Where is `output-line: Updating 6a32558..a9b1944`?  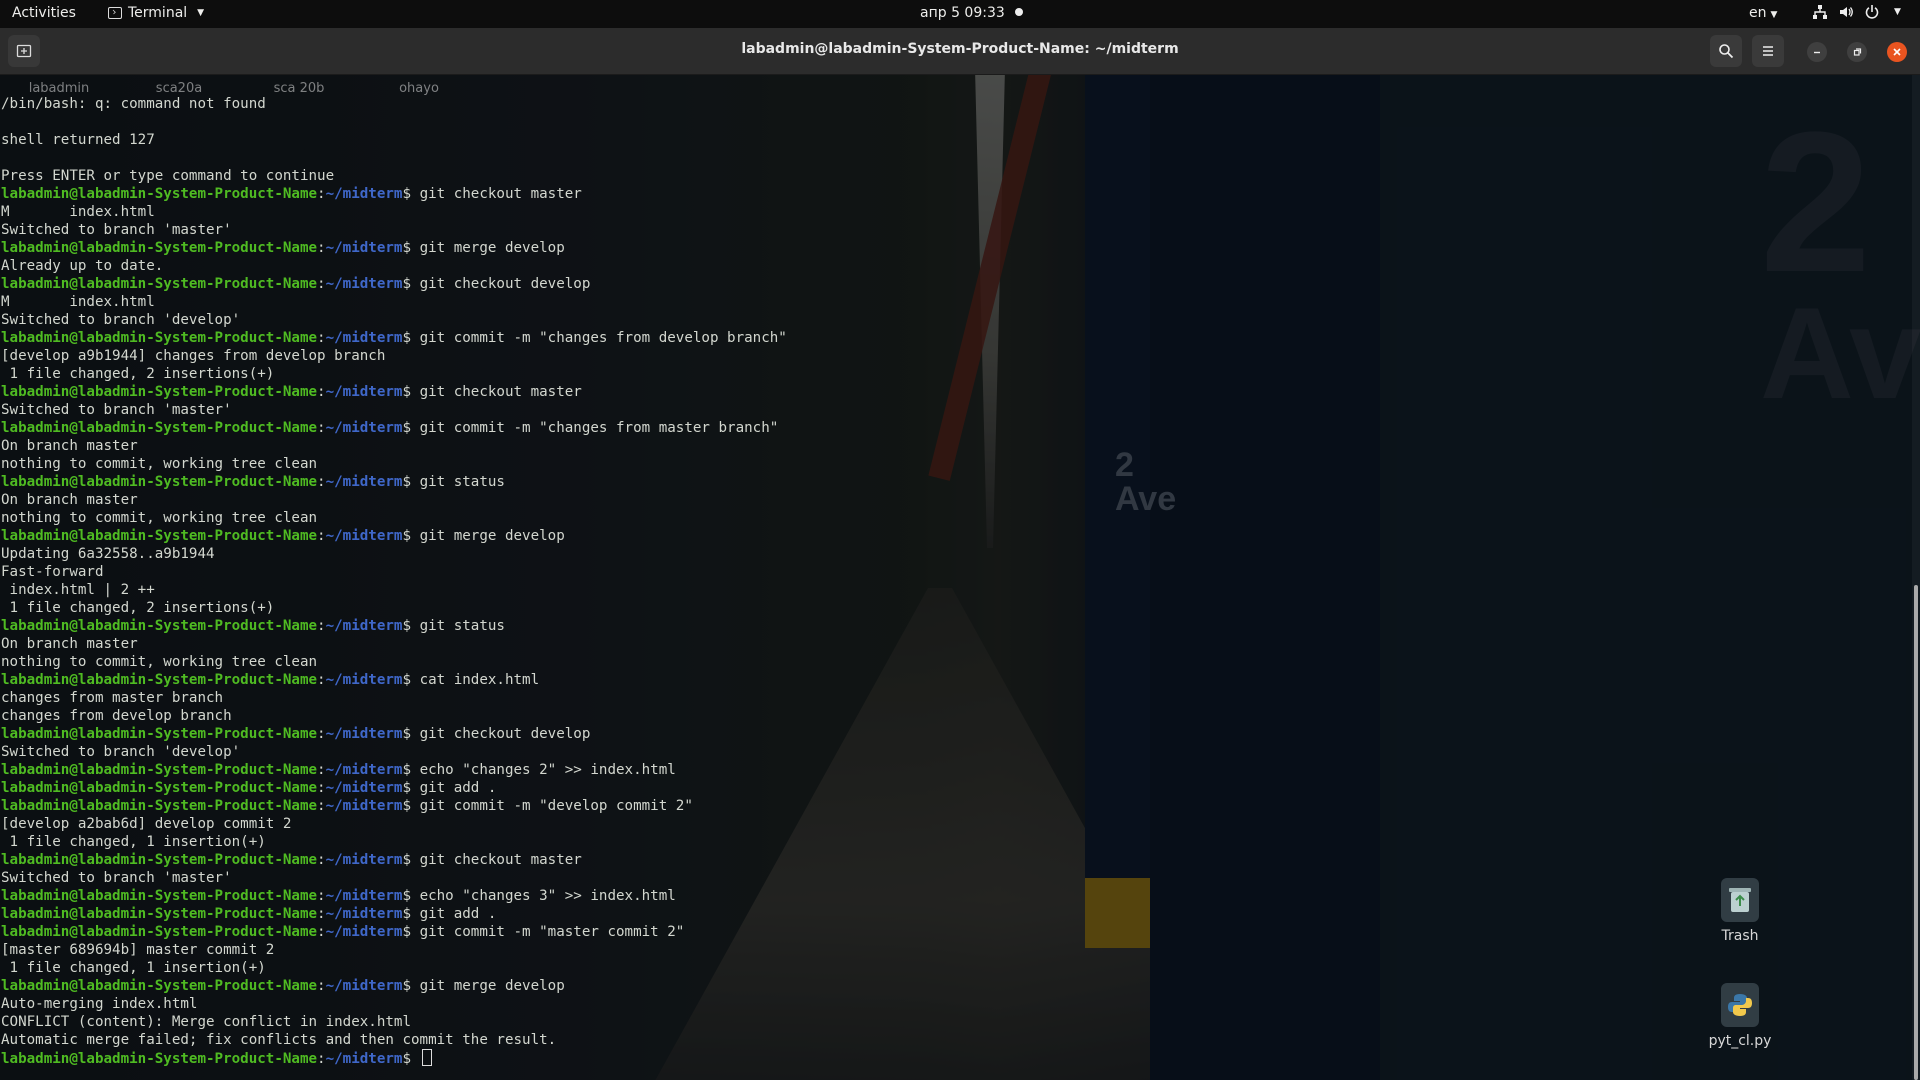
output-line: Updating 6a32558..a9b1944 is located at coordinates (108, 554).